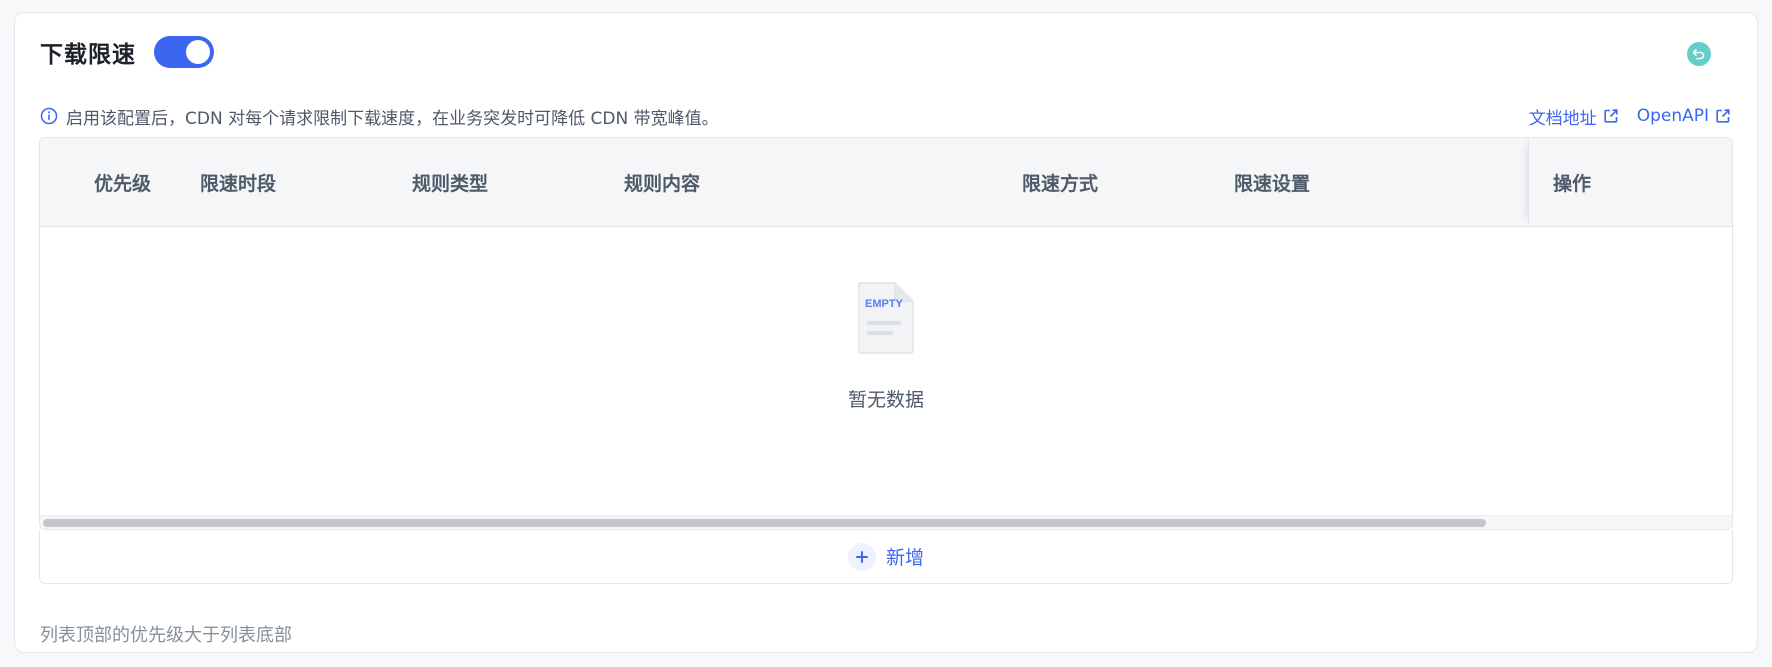 This screenshot has width=1772, height=667. Describe the element at coordinates (450, 183) in the screenshot. I see `column-header-rule-type: 规则类型` at that location.